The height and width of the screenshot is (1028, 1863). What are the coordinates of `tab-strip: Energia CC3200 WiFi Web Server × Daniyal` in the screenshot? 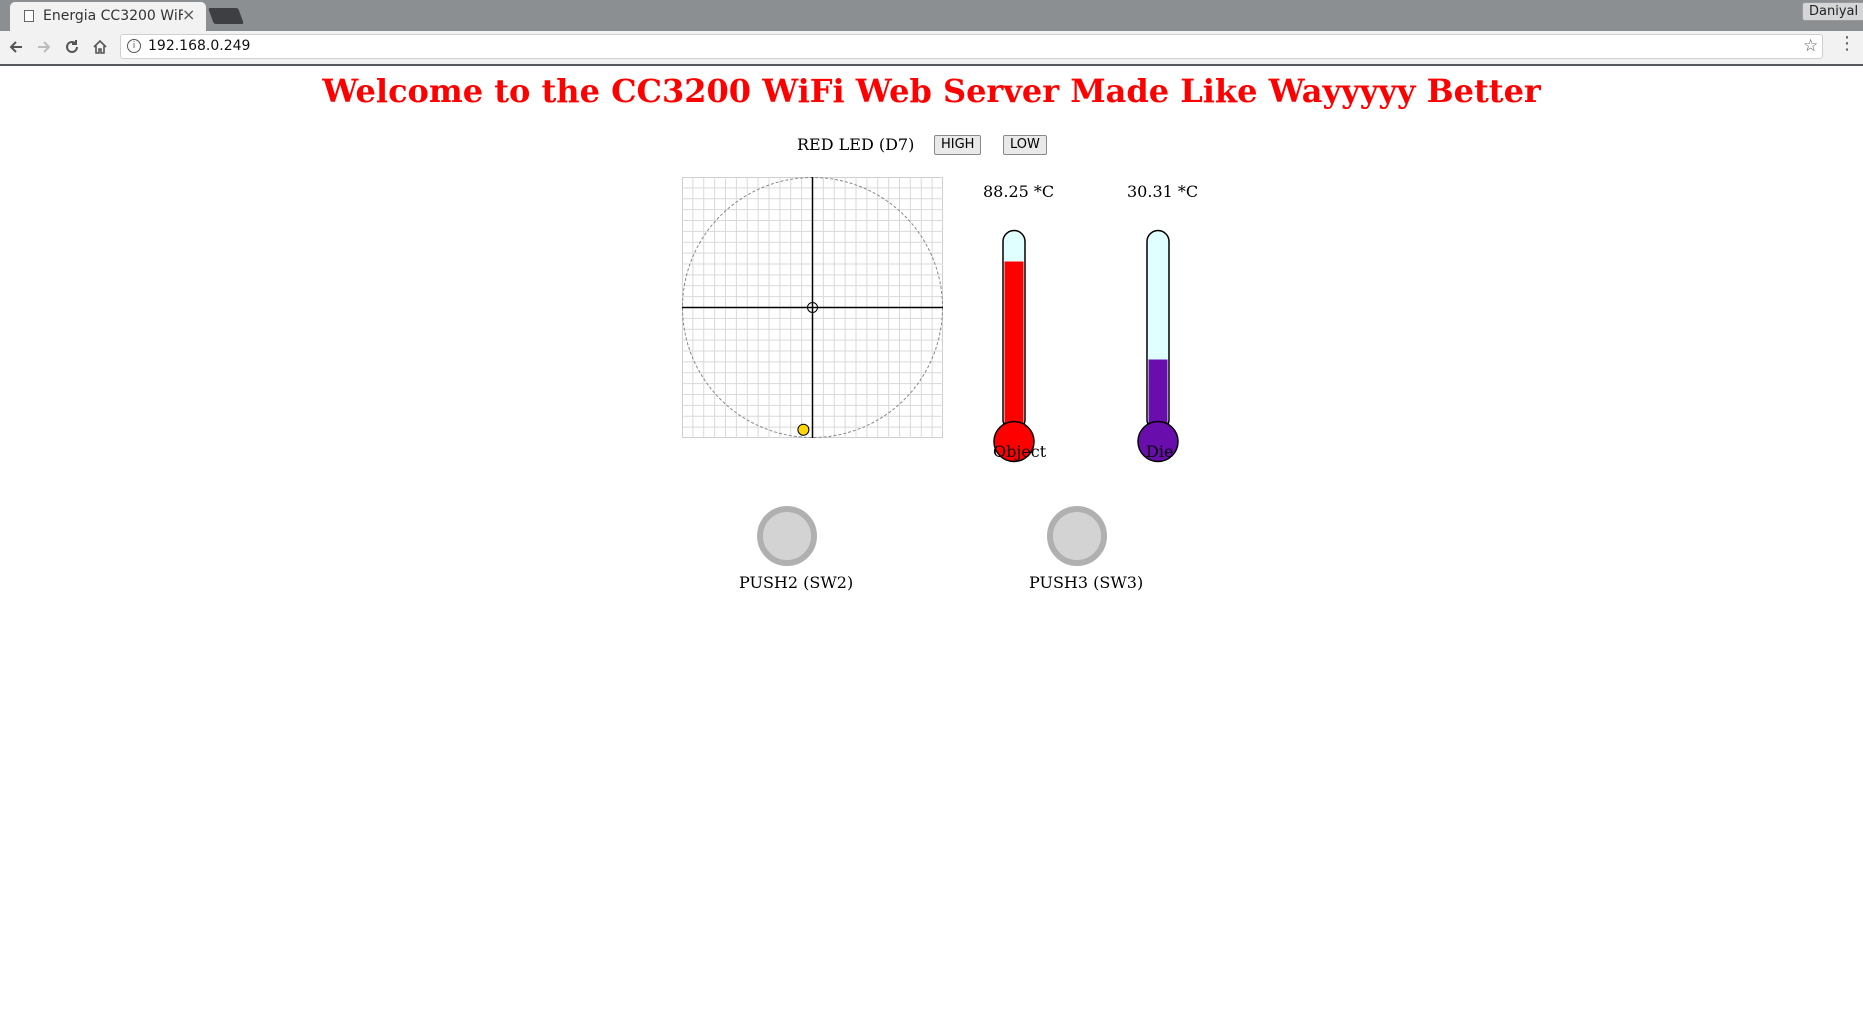 It's located at (931, 15).